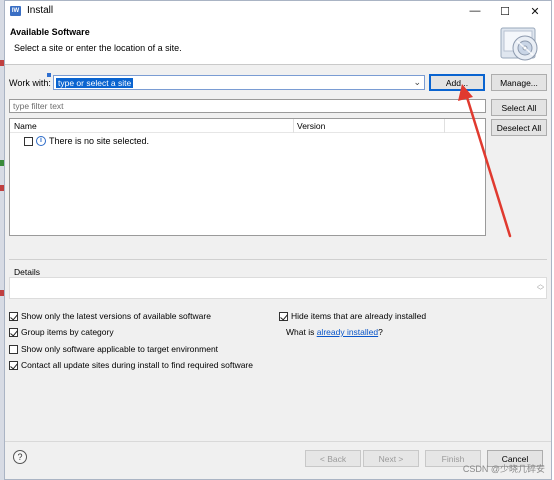  Describe the element at coordinates (50, 32) in the screenshot. I see `page-title: Available Software` at that location.